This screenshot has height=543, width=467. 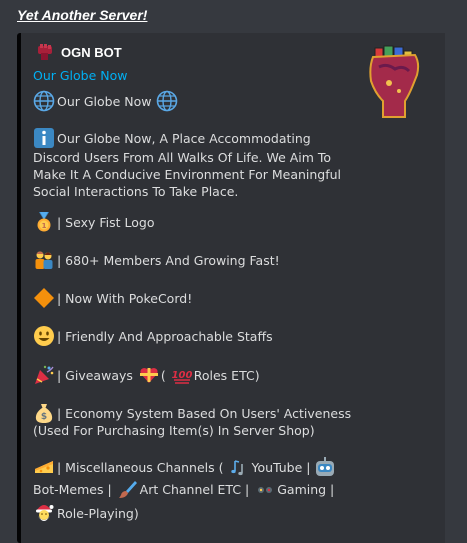 What do you see at coordinates (140, 467) in the screenshot?
I see `misc-text-a: | Miscellaneous Channels (` at bounding box center [140, 467].